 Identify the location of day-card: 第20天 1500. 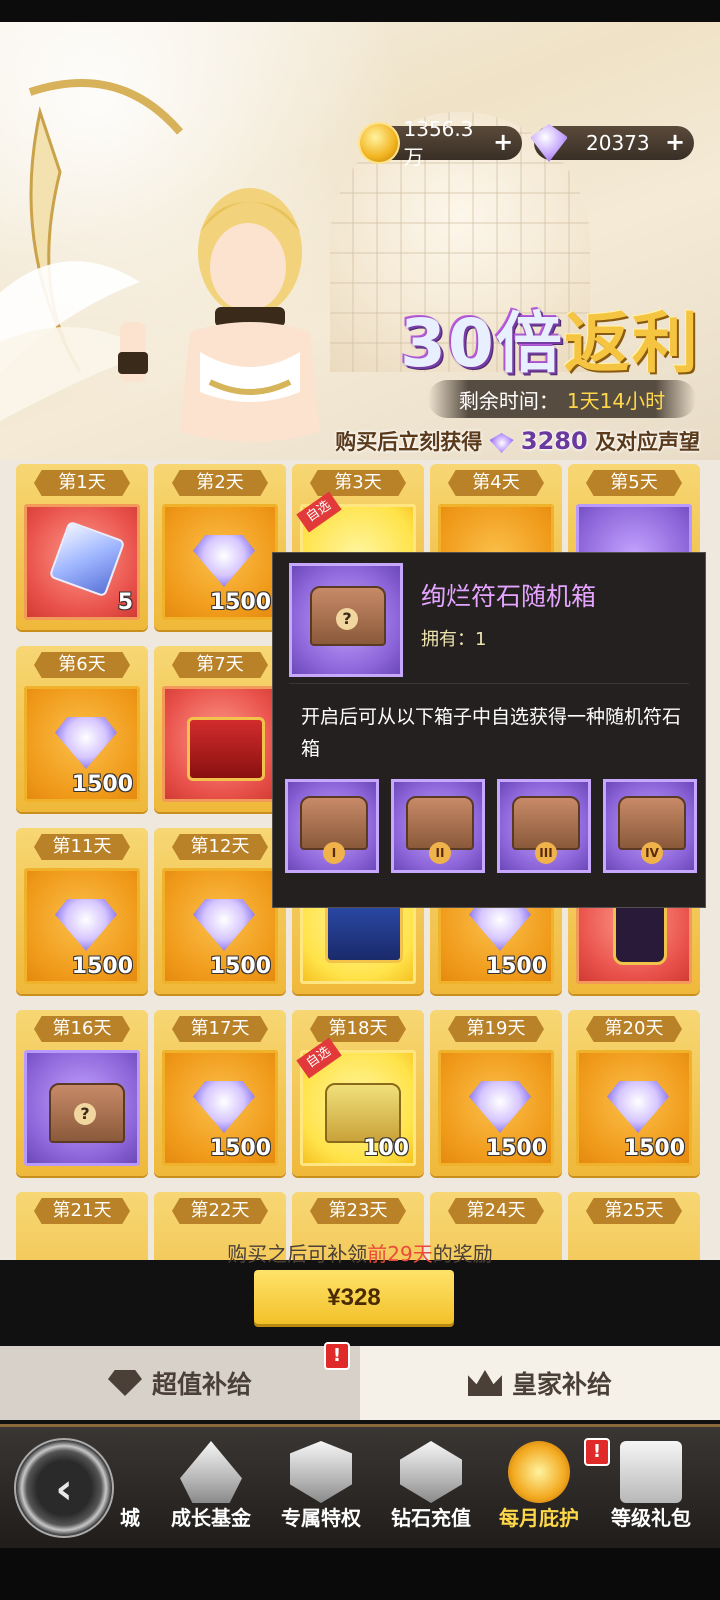
(634, 1093).